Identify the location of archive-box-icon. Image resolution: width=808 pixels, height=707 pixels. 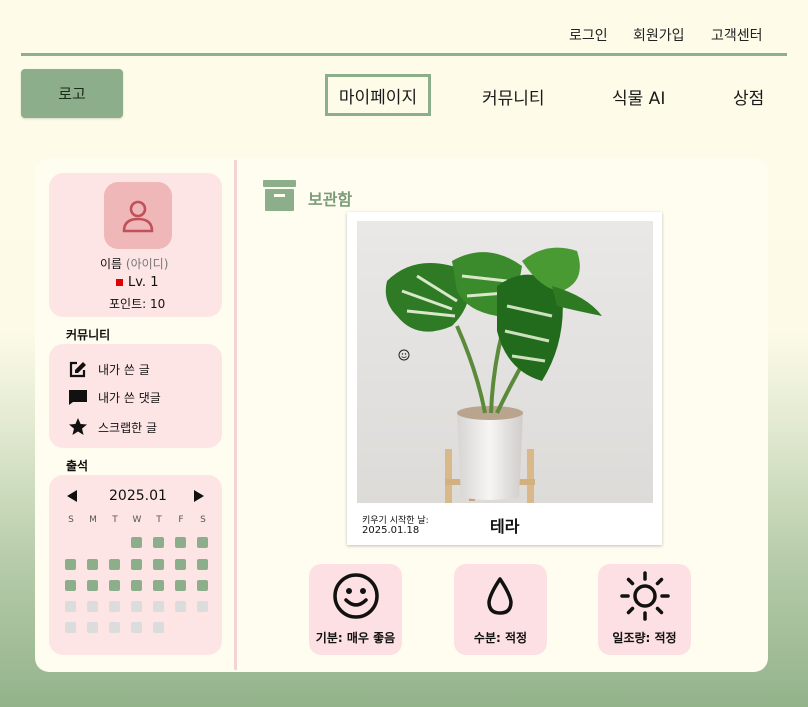
(279, 195).